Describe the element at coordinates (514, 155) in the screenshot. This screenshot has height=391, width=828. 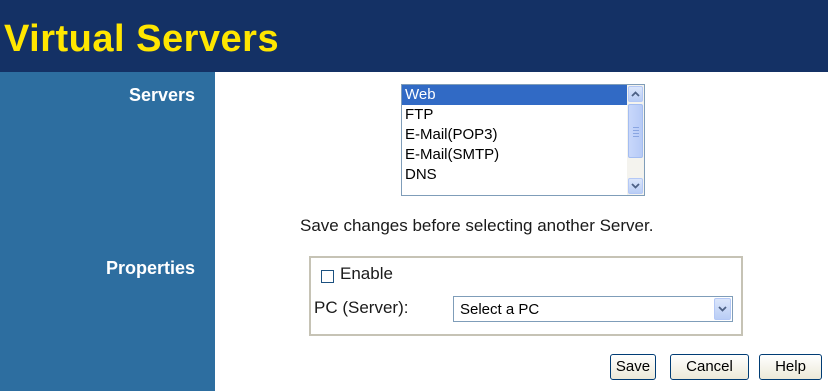
I see `server-item-smtp: E-Mail(SMTP)` at that location.